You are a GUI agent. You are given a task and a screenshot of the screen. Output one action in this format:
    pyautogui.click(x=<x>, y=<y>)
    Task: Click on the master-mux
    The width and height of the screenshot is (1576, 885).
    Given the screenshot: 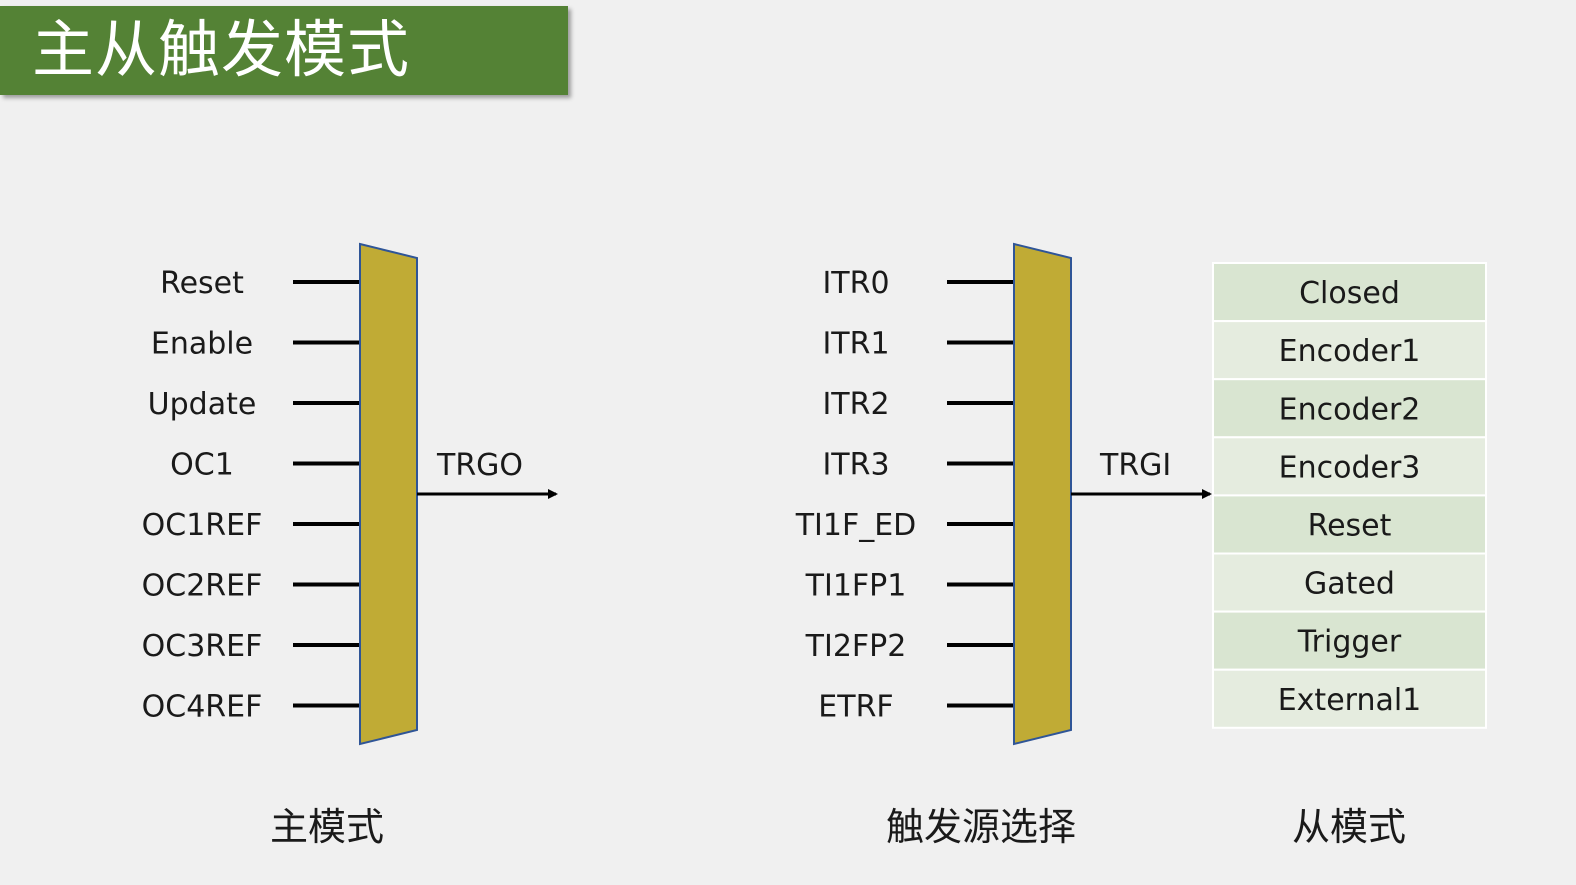 What is the action you would take?
    pyautogui.click(x=388, y=494)
    